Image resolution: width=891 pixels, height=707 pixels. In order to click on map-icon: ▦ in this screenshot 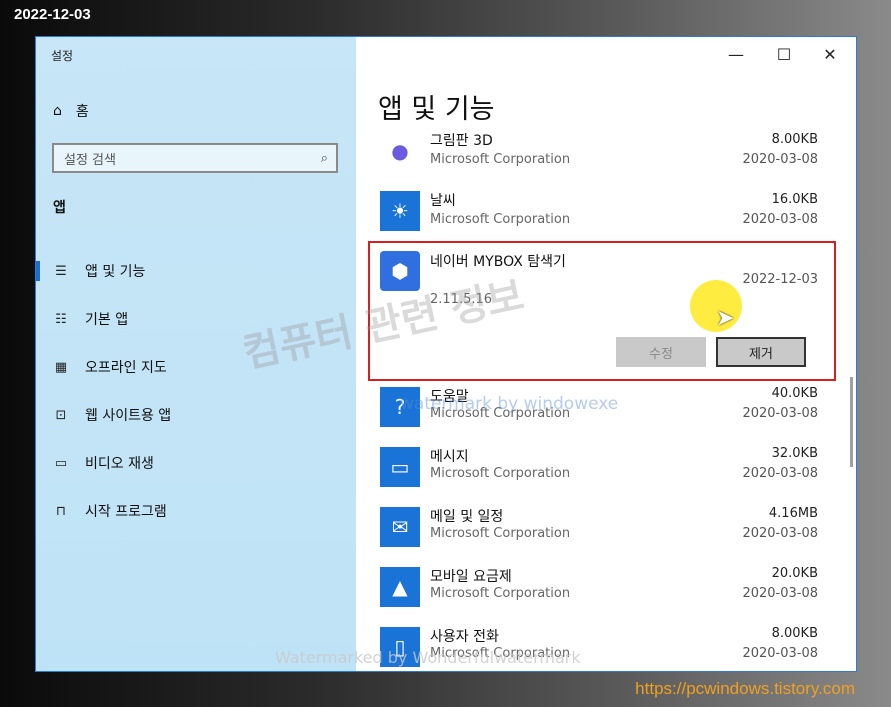, I will do `click(61, 367)`.